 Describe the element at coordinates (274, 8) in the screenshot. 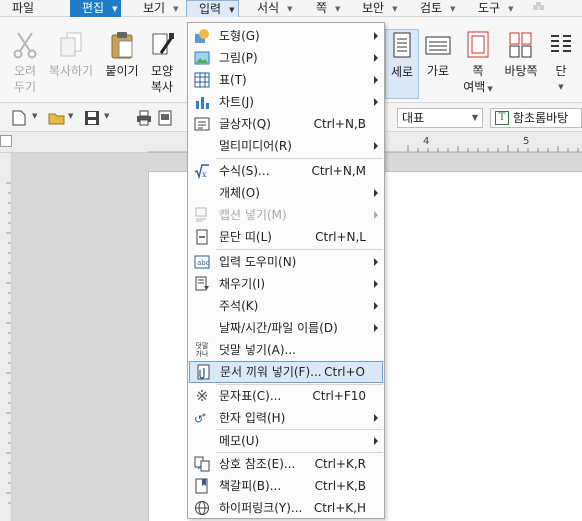

I see `menu-format: 서식 ▼` at that location.